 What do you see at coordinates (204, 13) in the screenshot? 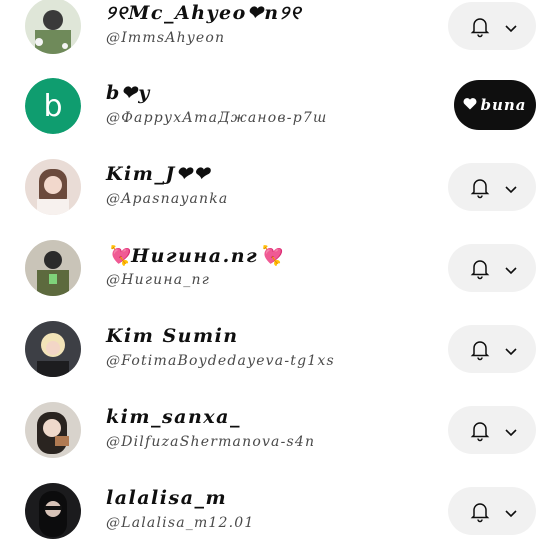
I see `channel-name: ୨୧Mc_Ahyeo❤n୨୧` at bounding box center [204, 13].